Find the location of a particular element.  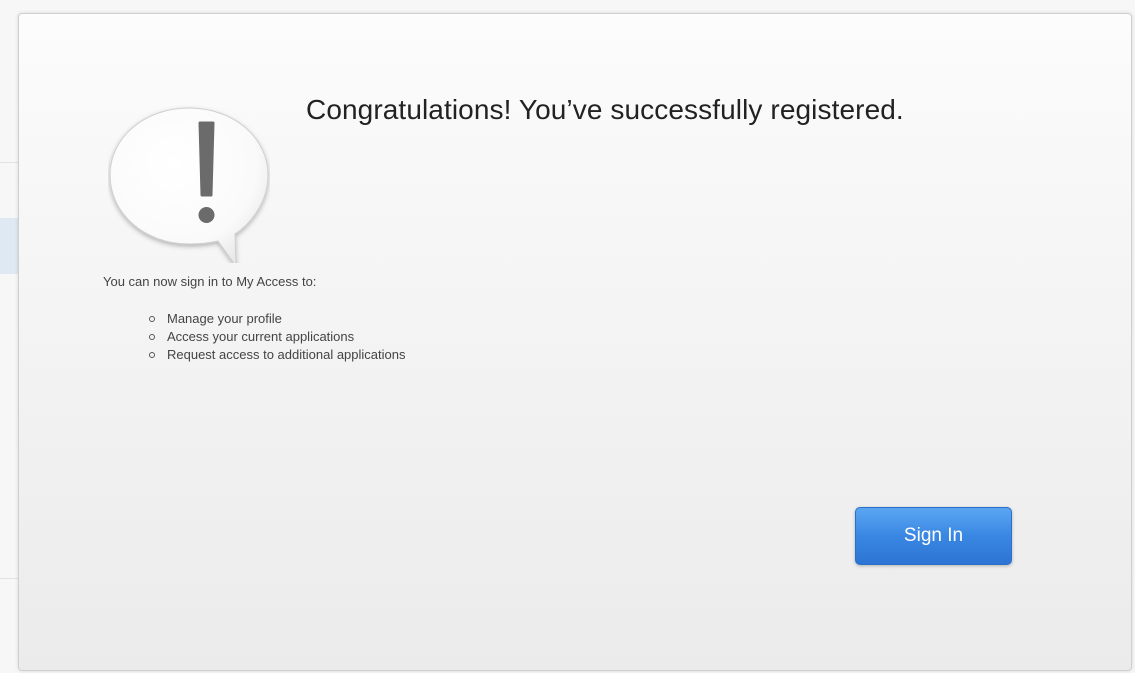

list-item-label: Manage your profile is located at coordinates (224, 318).